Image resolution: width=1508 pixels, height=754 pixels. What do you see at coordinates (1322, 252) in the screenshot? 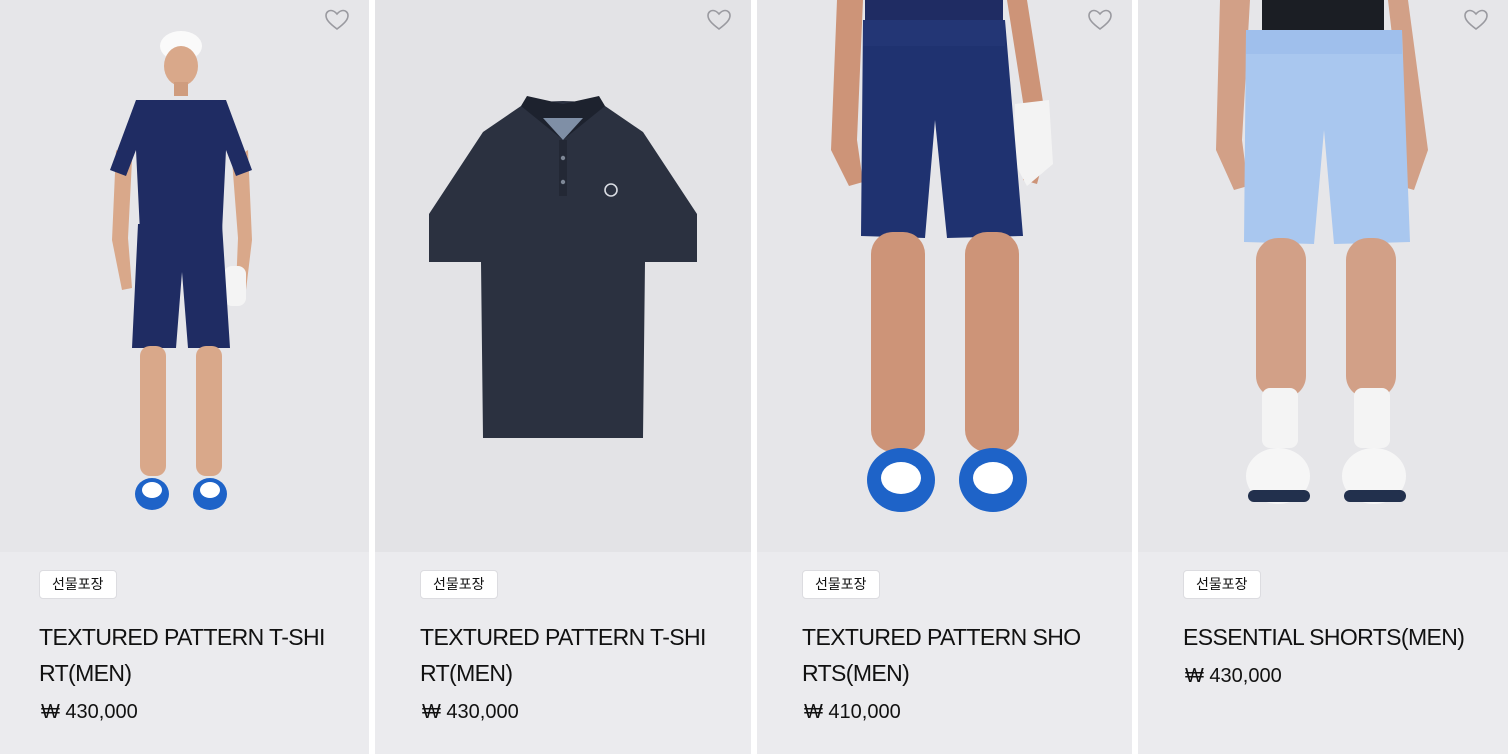
I see `model-light-blue-shorts-image` at bounding box center [1322, 252].